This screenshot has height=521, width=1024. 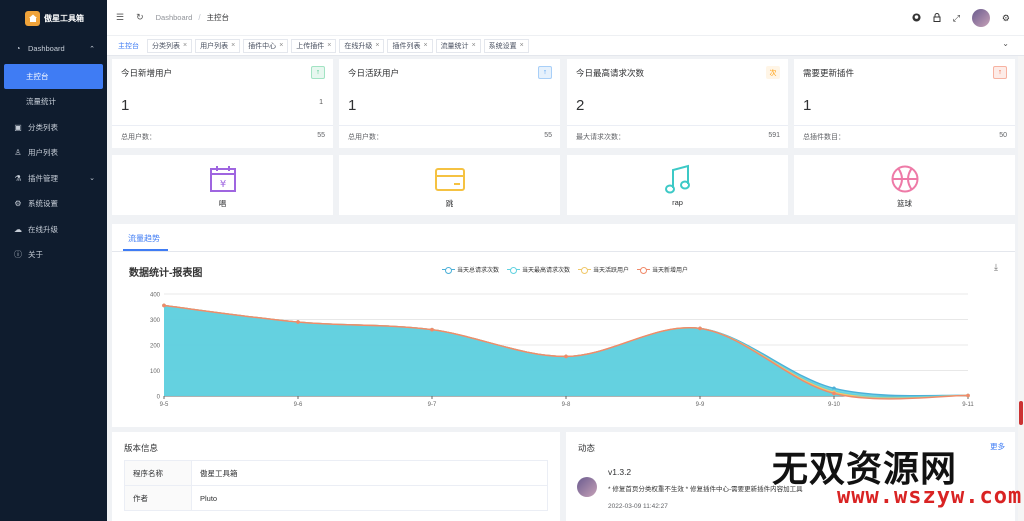 What do you see at coordinates (321, 135) in the screenshot?
I see `stat-footer-value: 55` at bounding box center [321, 135].